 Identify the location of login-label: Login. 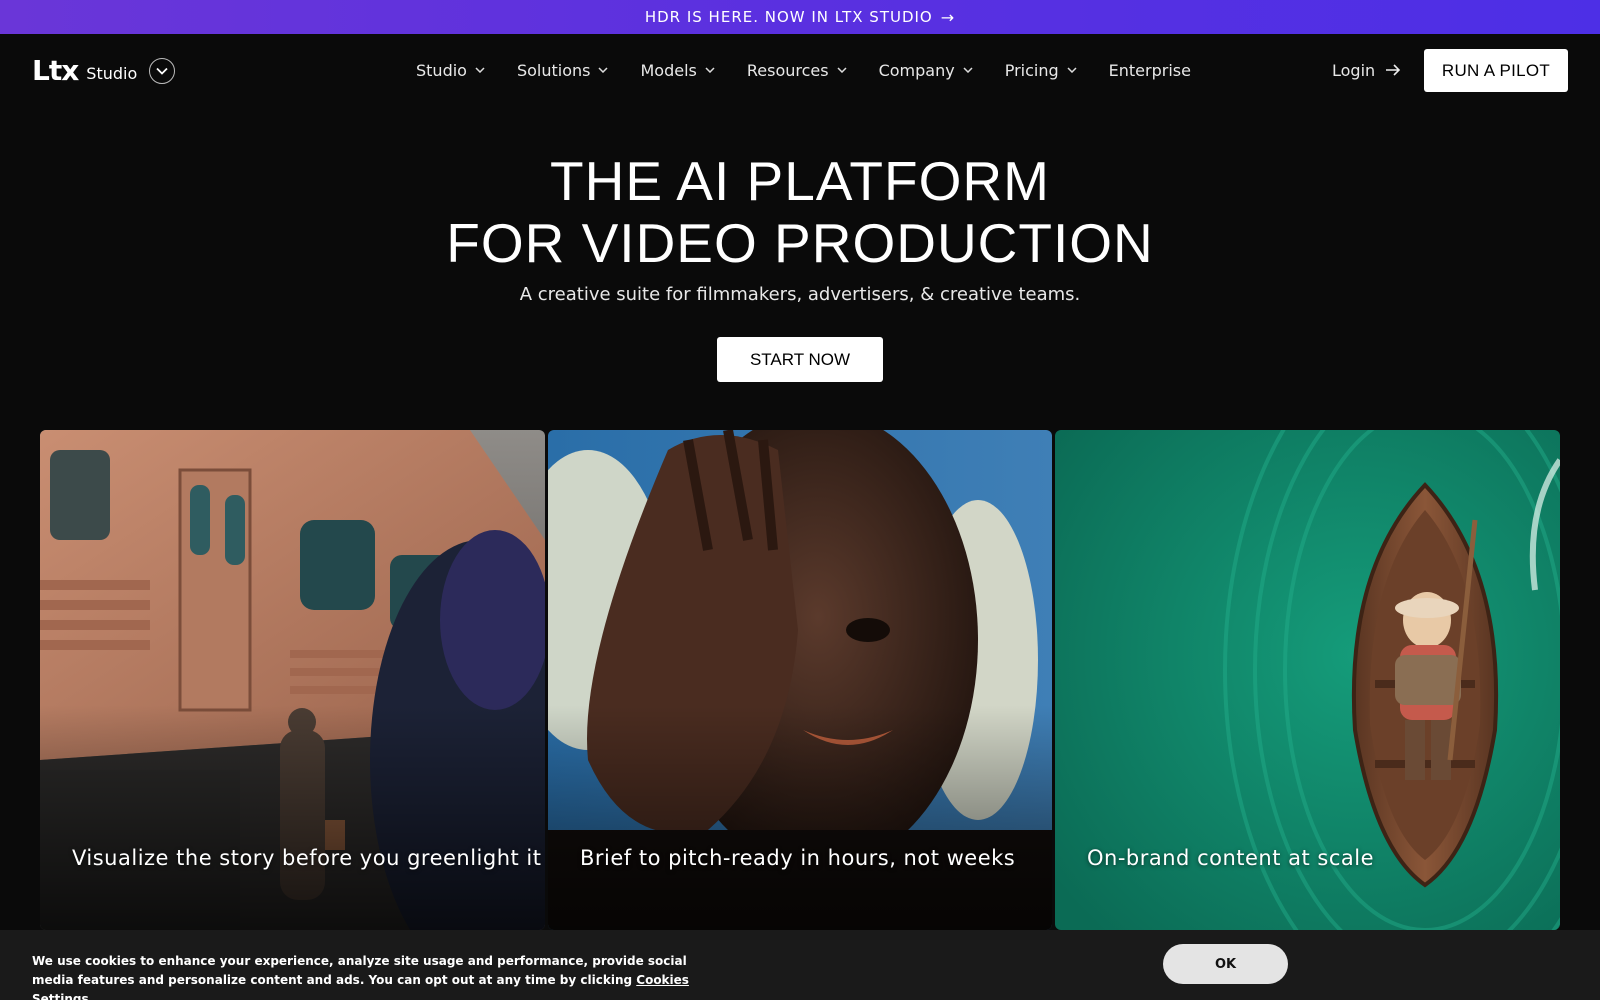
(1354, 70).